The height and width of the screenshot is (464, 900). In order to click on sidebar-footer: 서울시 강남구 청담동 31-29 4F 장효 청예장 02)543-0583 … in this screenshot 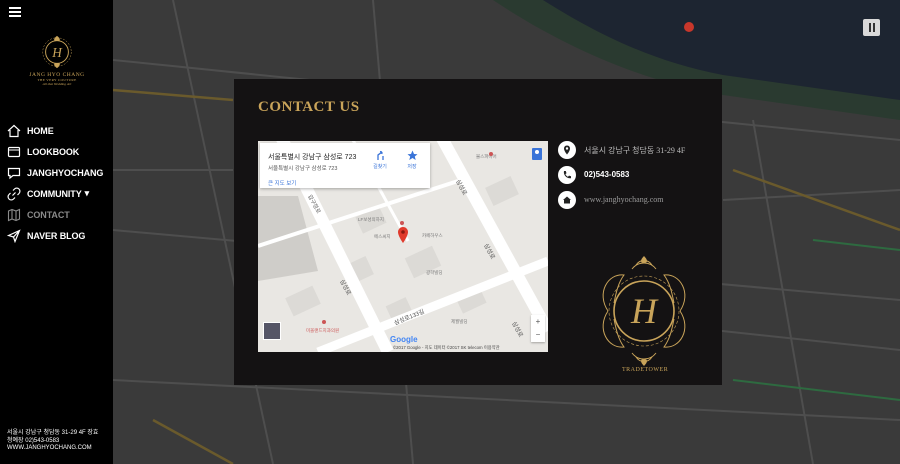, I will do `click(52, 441)`.